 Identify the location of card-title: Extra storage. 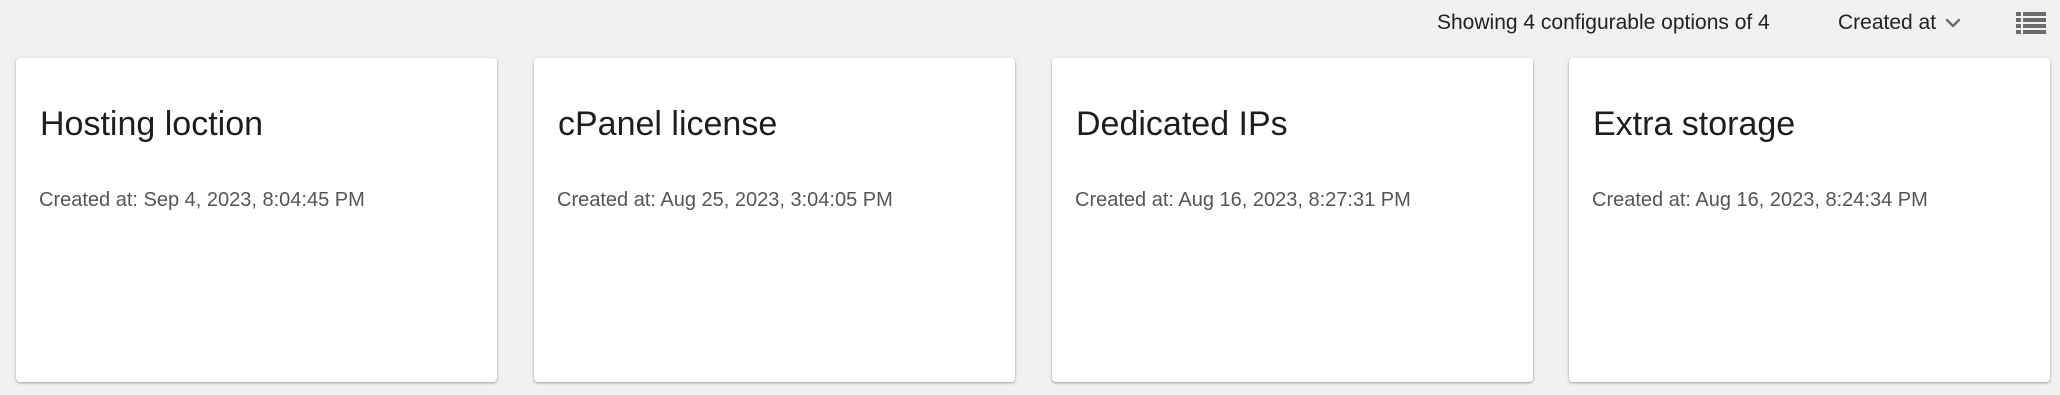
(1694, 124).